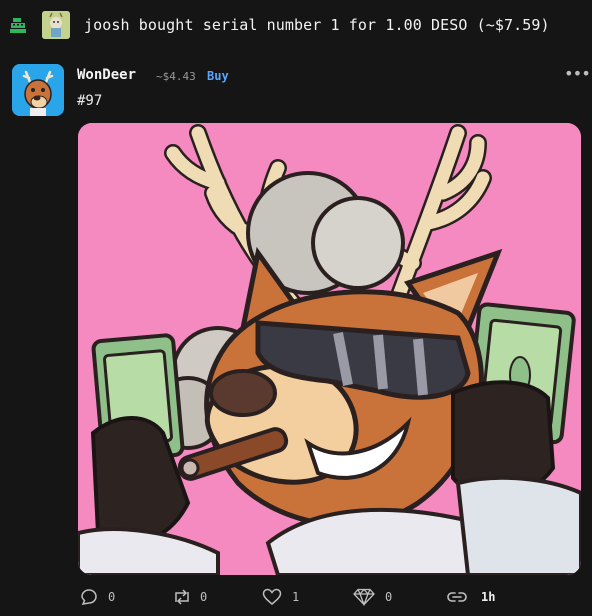 The width and height of the screenshot is (592, 616). I want to click on comment-count: 0, so click(112, 597).